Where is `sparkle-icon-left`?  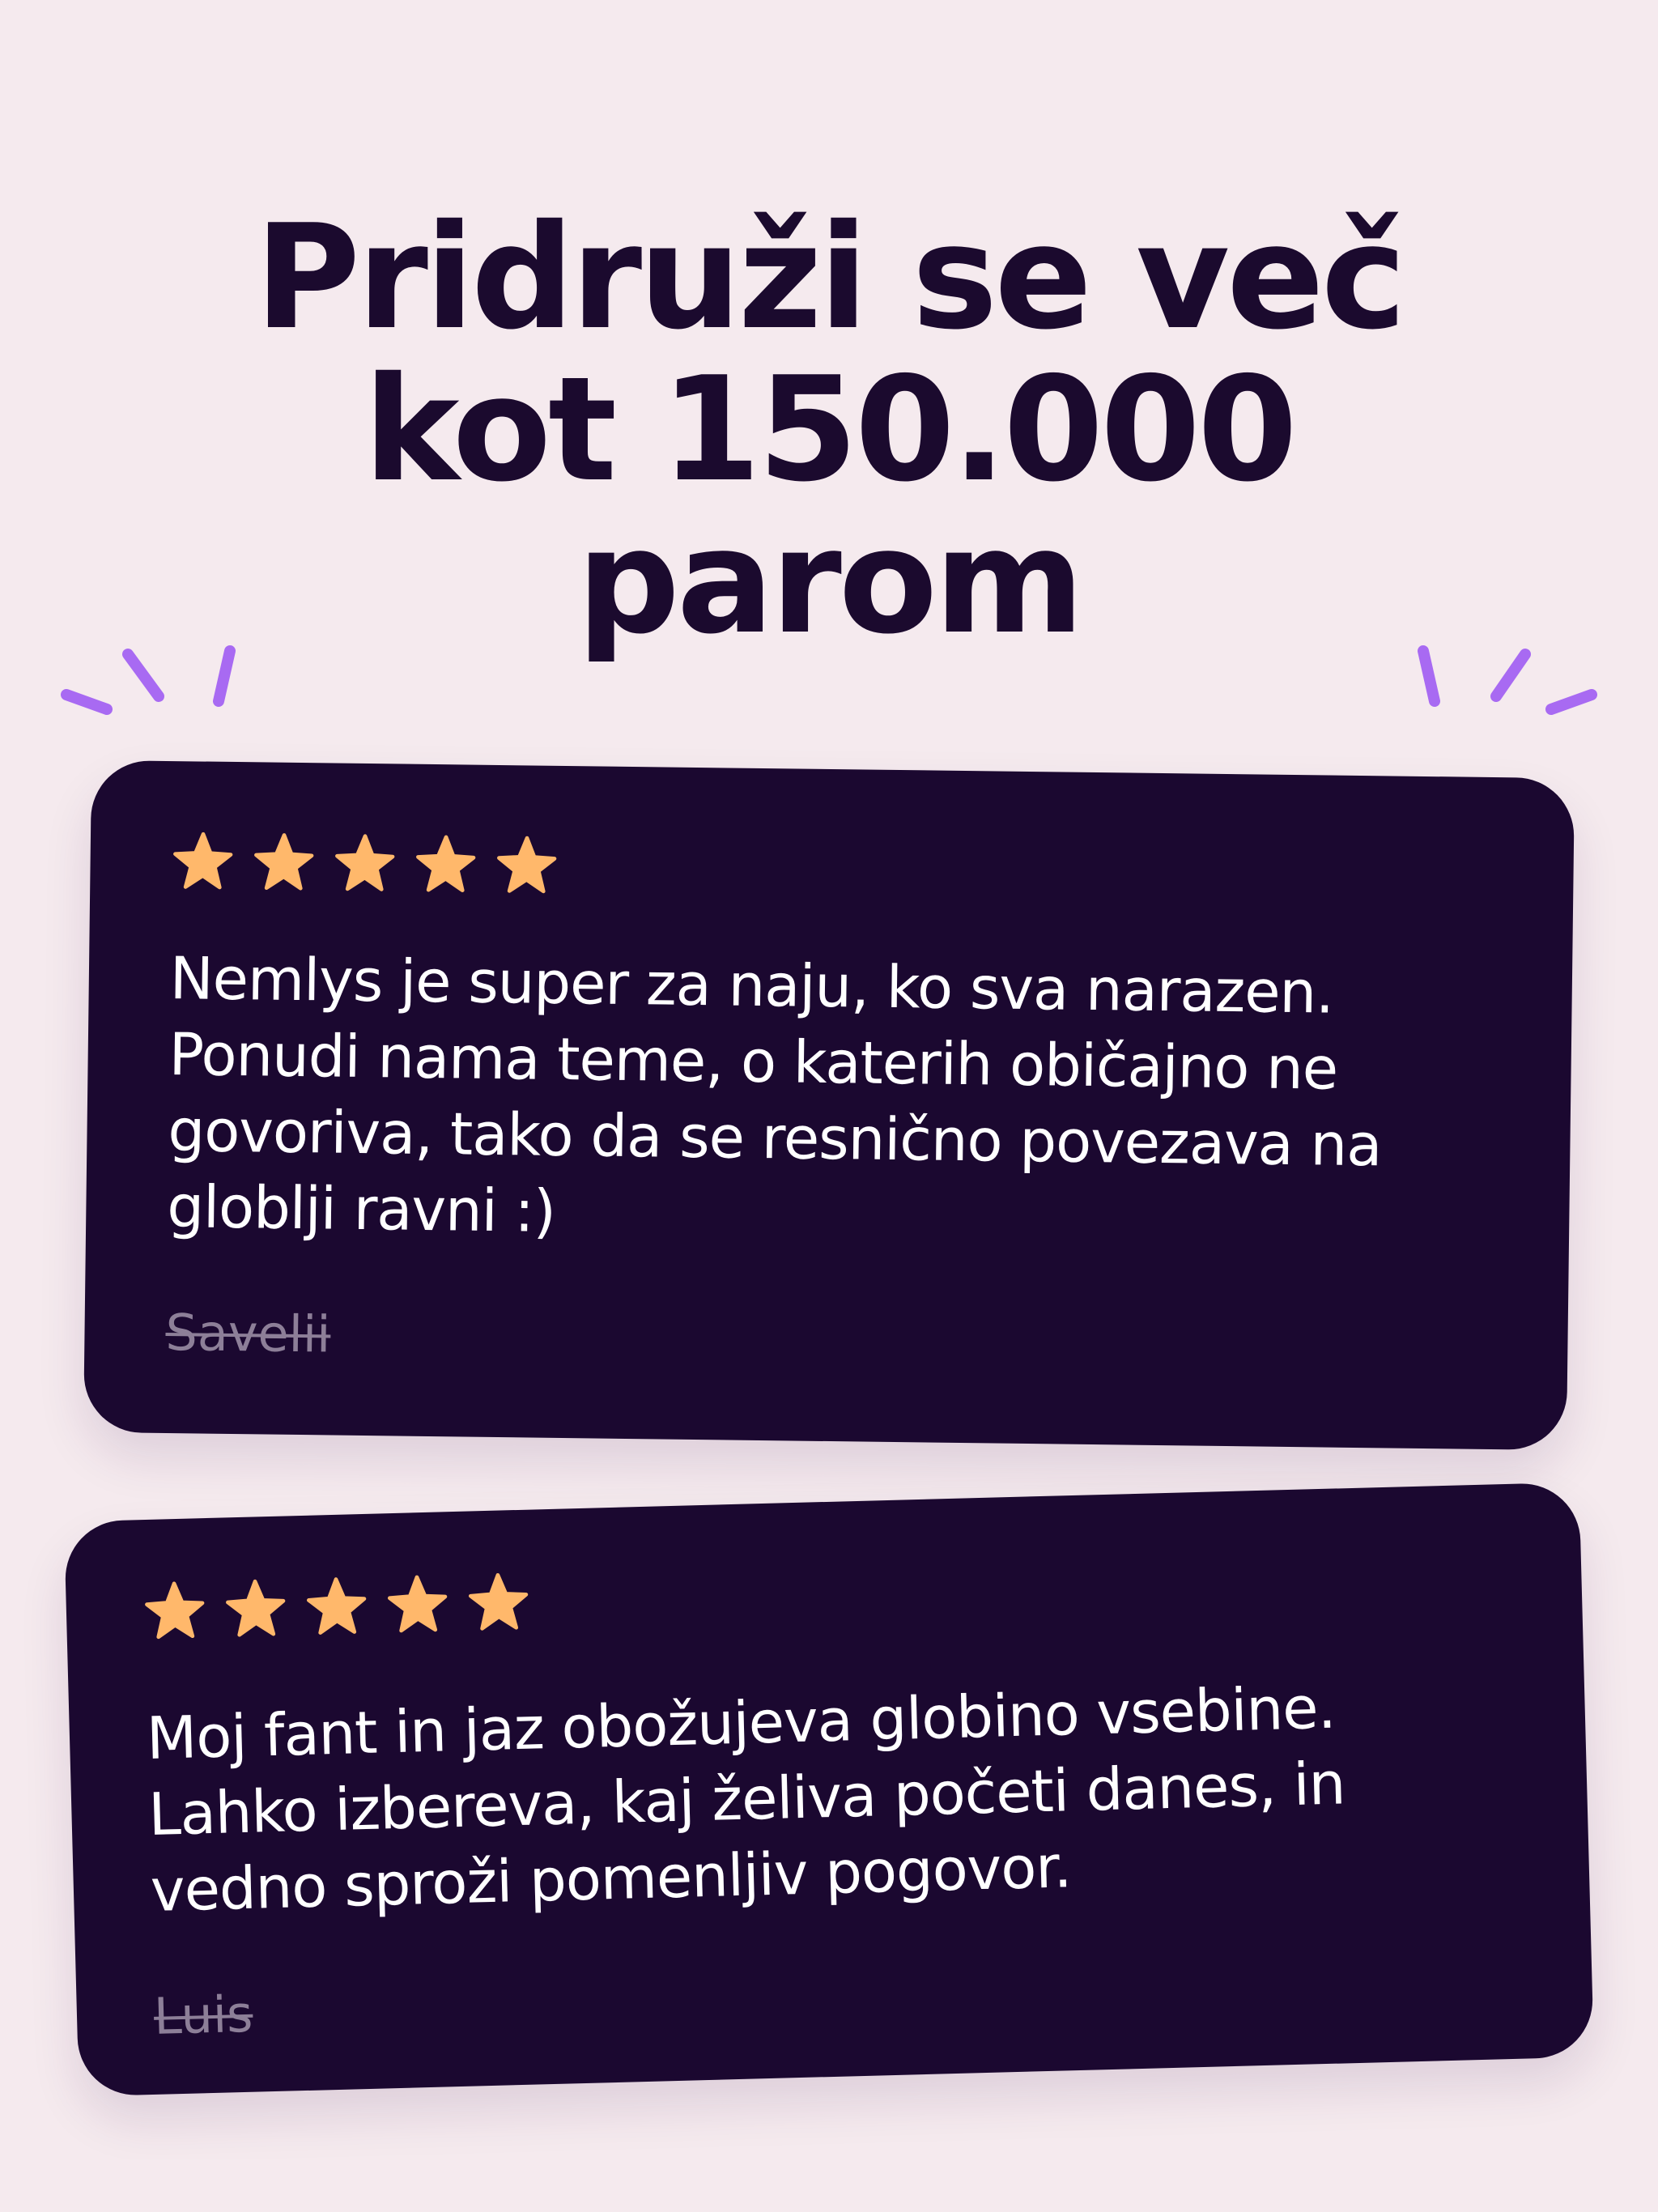 sparkle-icon-left is located at coordinates (146, 689).